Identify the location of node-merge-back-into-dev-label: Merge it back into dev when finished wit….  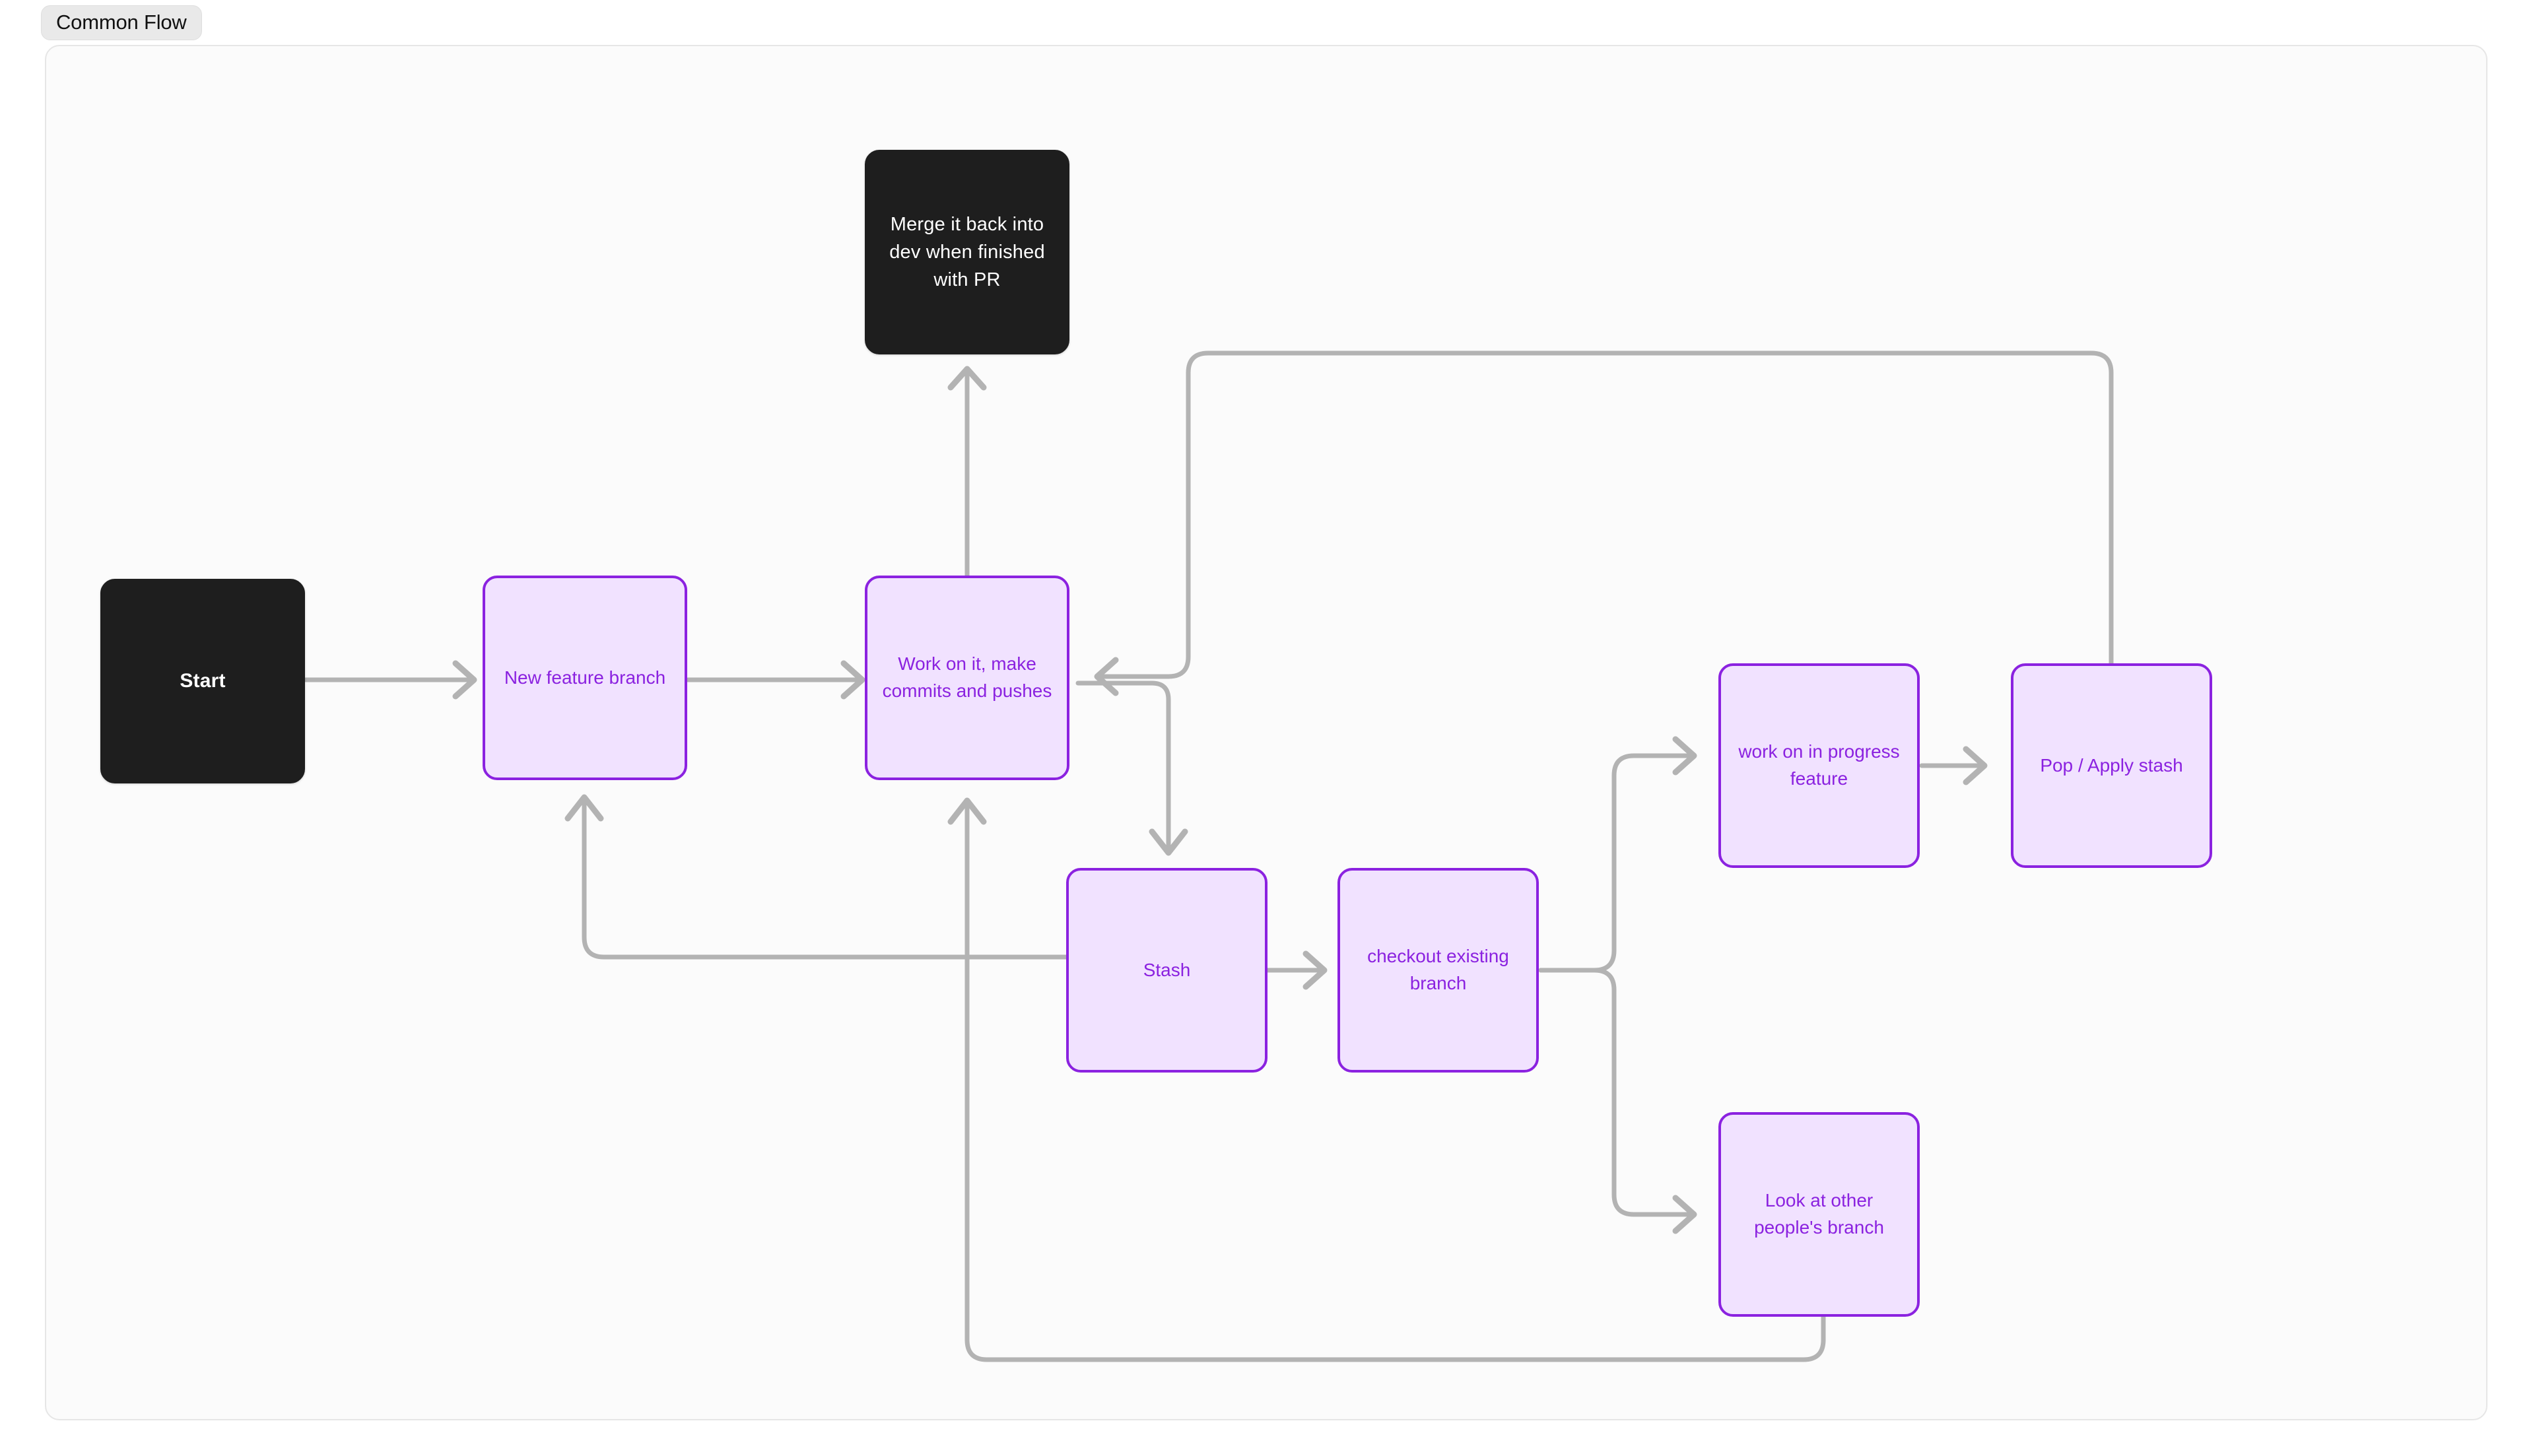
(967, 252).